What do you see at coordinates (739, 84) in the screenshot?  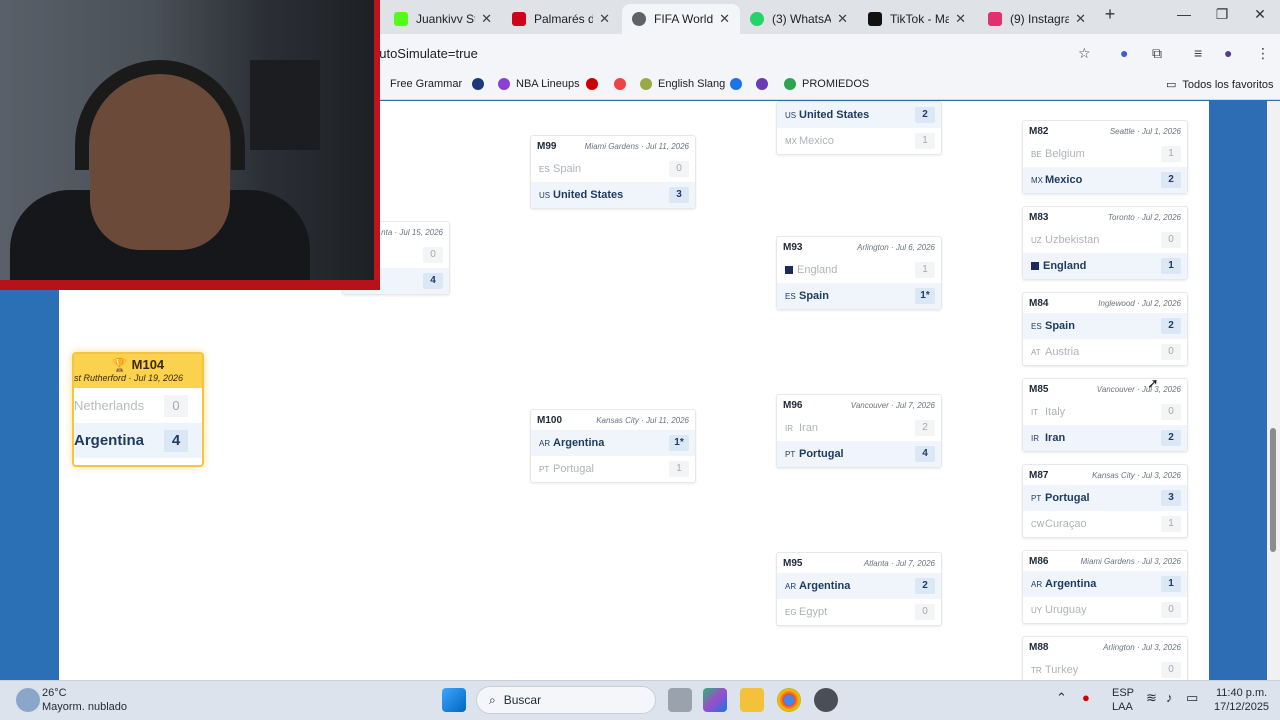 I see `bookmark-mail` at bounding box center [739, 84].